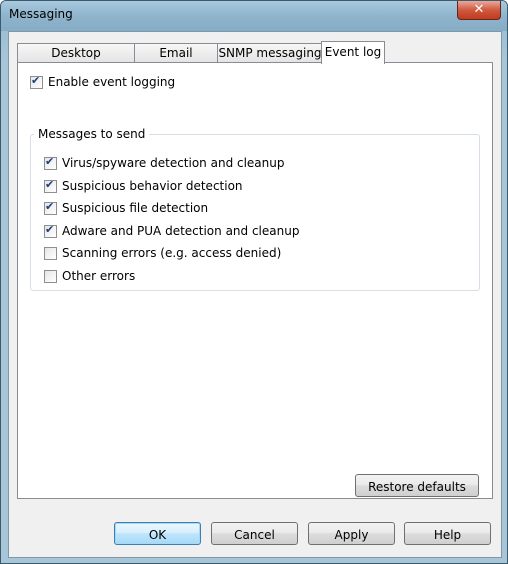 The width and height of the screenshot is (508, 564). I want to click on ok-button: OK, so click(157, 533).